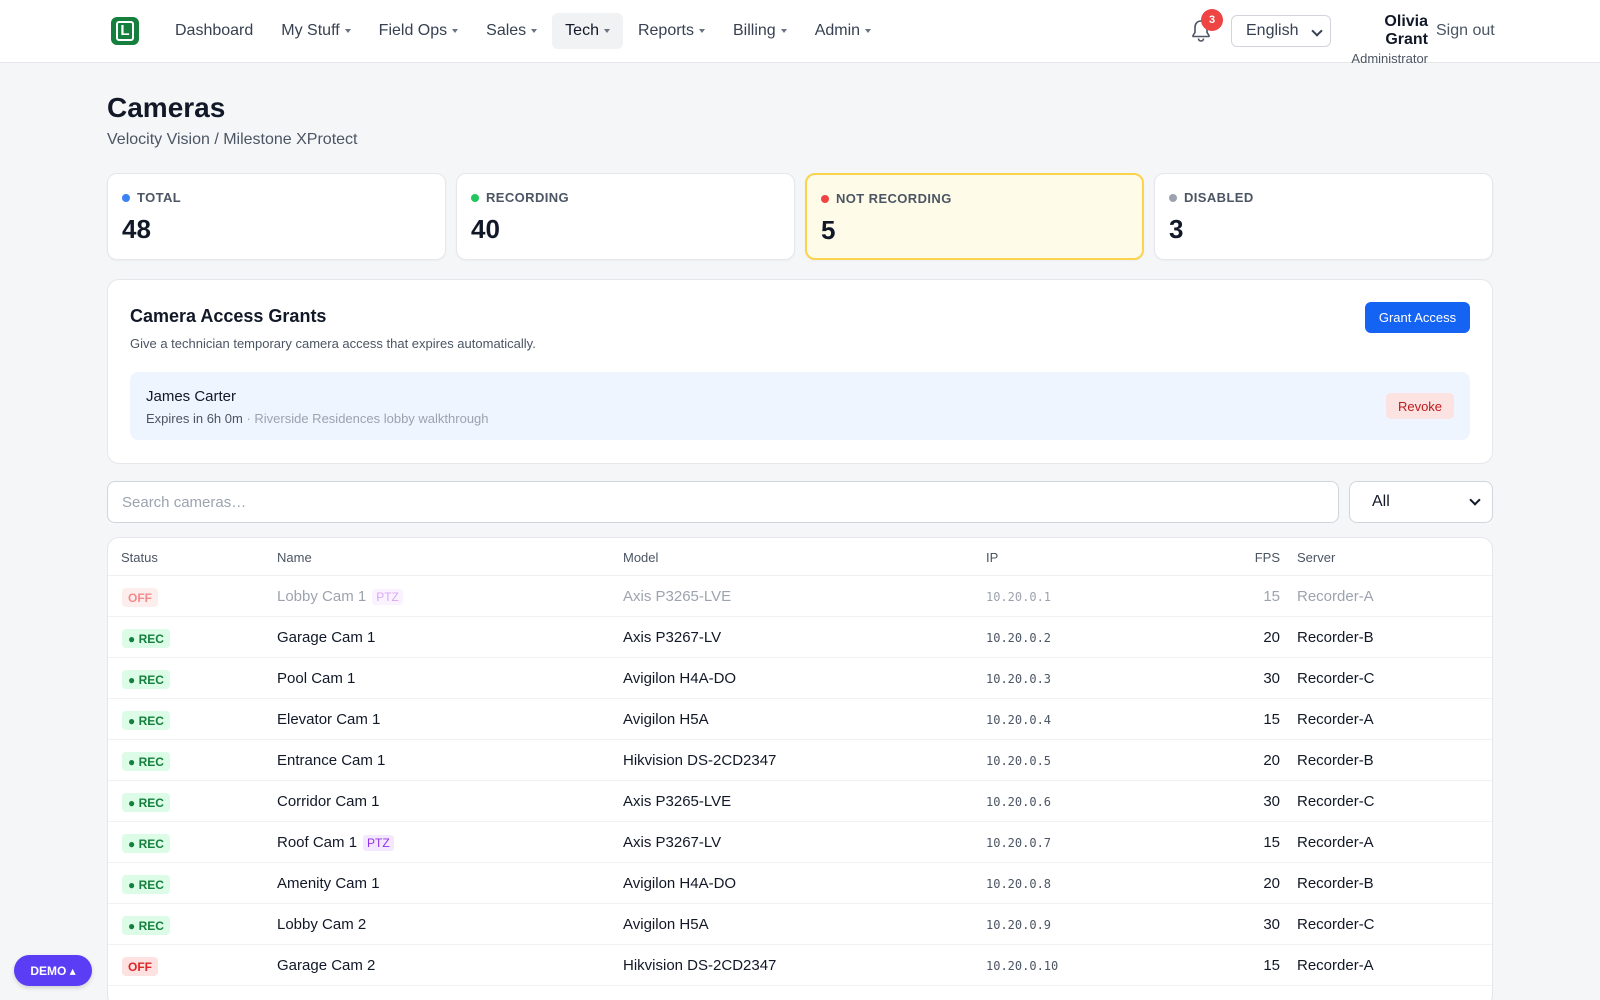 Image resolution: width=1600 pixels, height=1000 pixels. Describe the element at coordinates (1417, 317) in the screenshot. I see `grant-access-button: Grant Access` at that location.